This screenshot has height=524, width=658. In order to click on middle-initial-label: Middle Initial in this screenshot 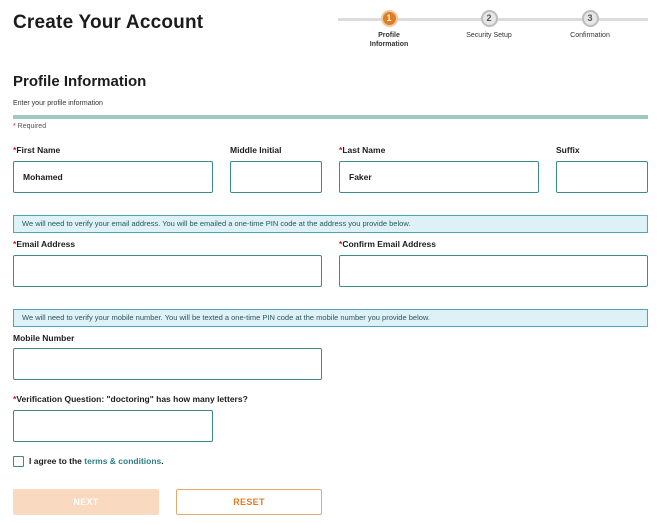, I will do `click(256, 150)`.